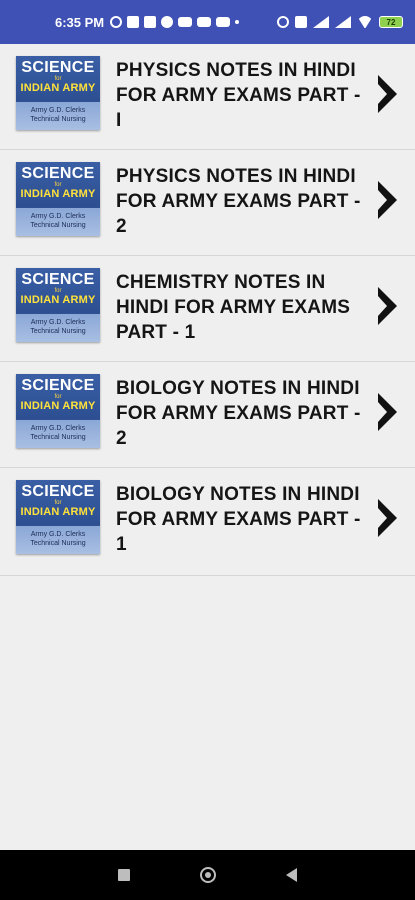  I want to click on status-time: 6:35 PM, so click(80, 22).